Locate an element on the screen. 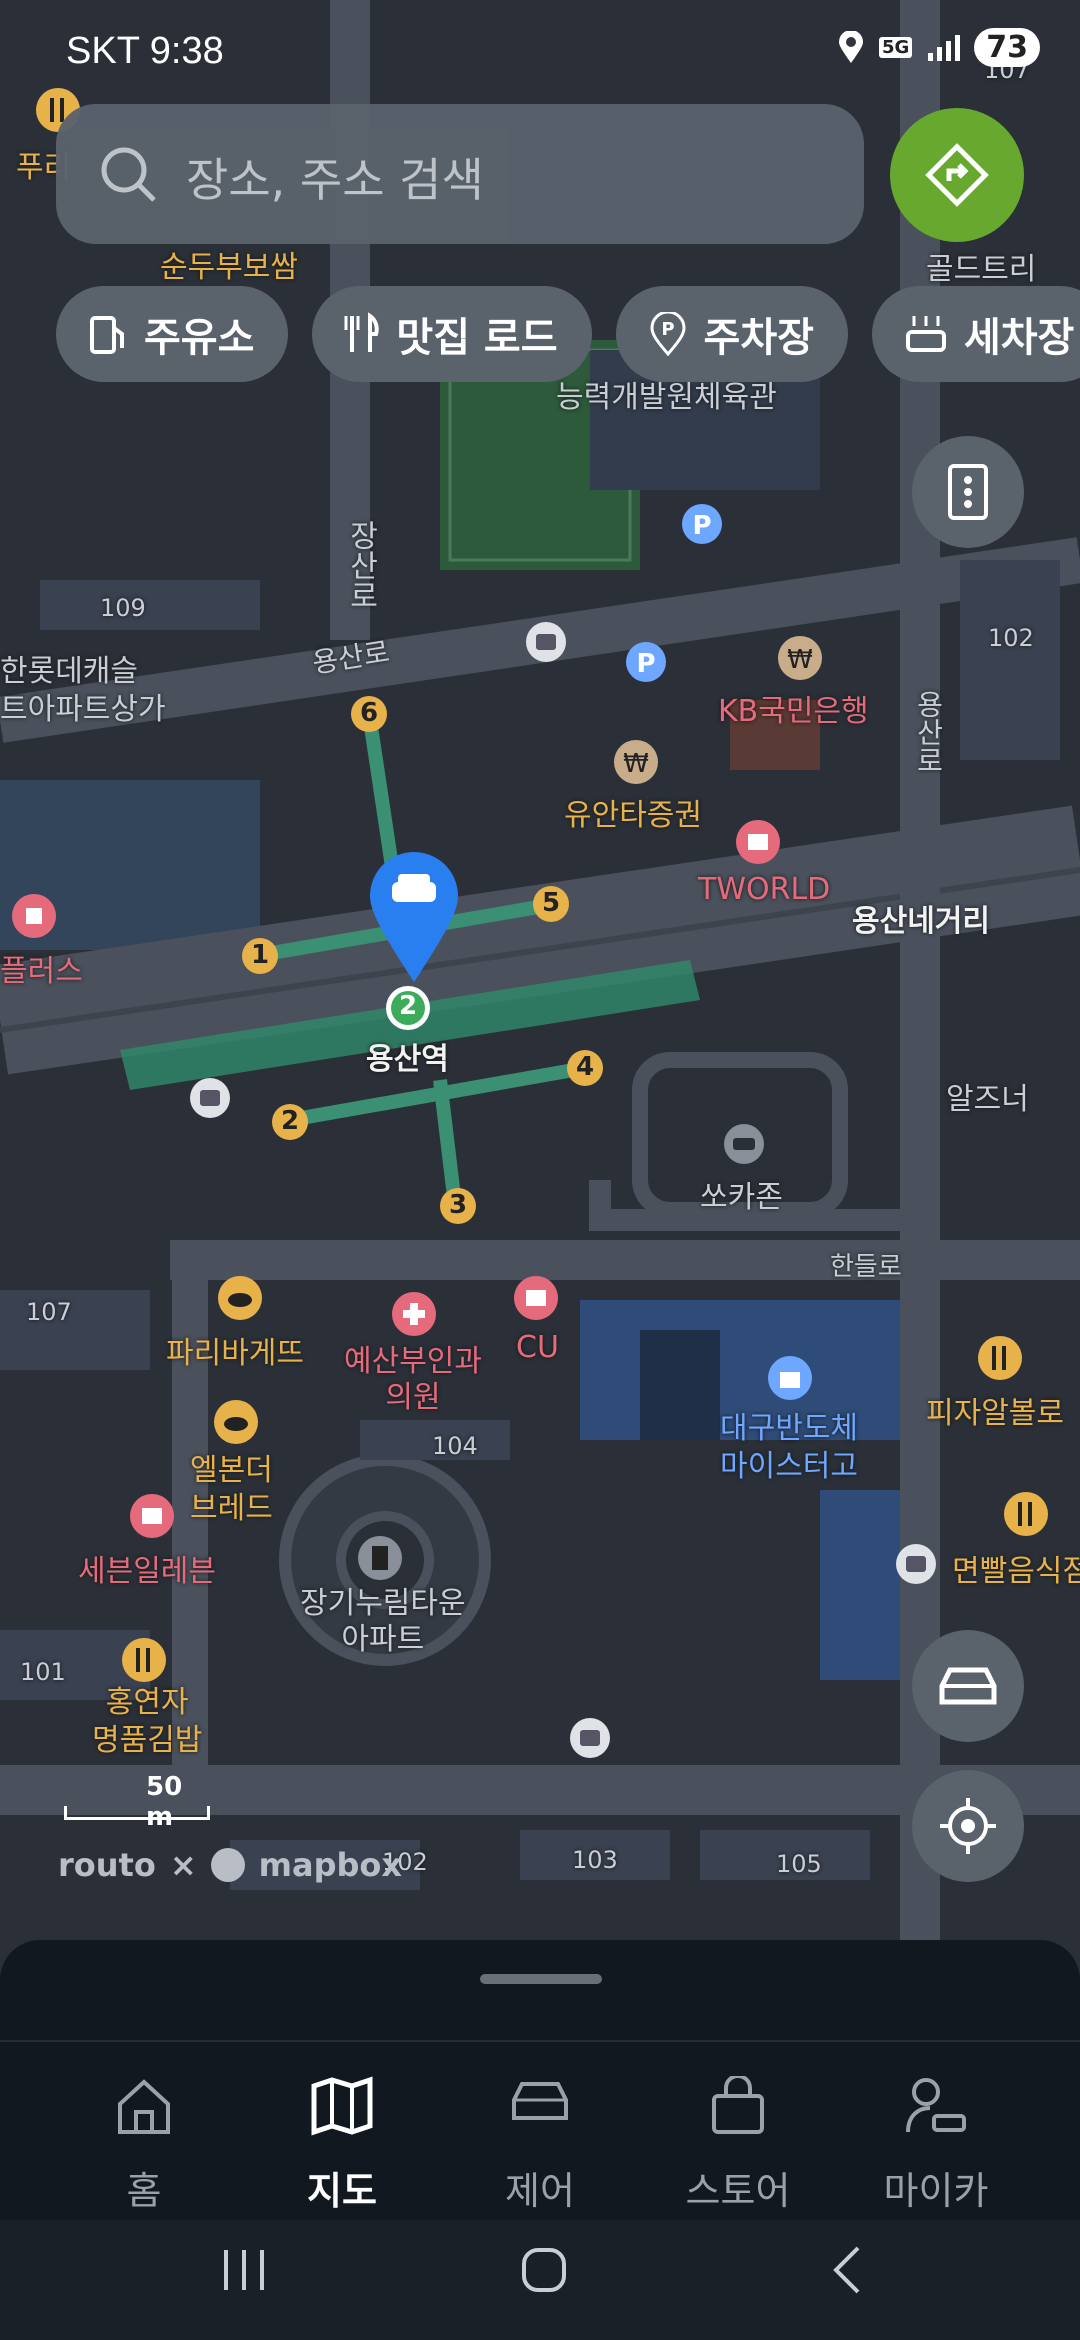 The image size is (1080, 2340). building-101: 101 is located at coordinates (43, 1672).